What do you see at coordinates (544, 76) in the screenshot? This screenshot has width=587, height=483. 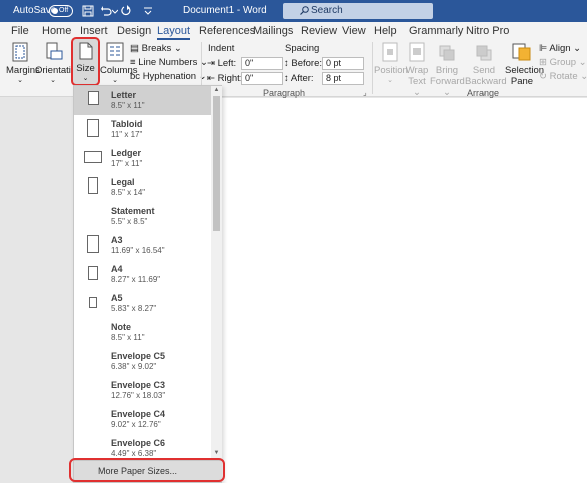 I see `rotate-icon: ↻` at bounding box center [544, 76].